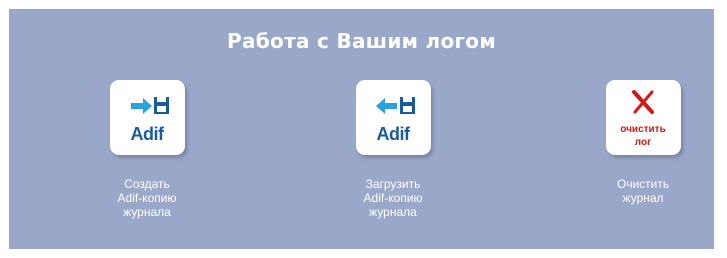 The height and width of the screenshot is (258, 727). Describe the element at coordinates (643, 191) in the screenshot. I see `clear-log-label: Очистить журнал` at that location.